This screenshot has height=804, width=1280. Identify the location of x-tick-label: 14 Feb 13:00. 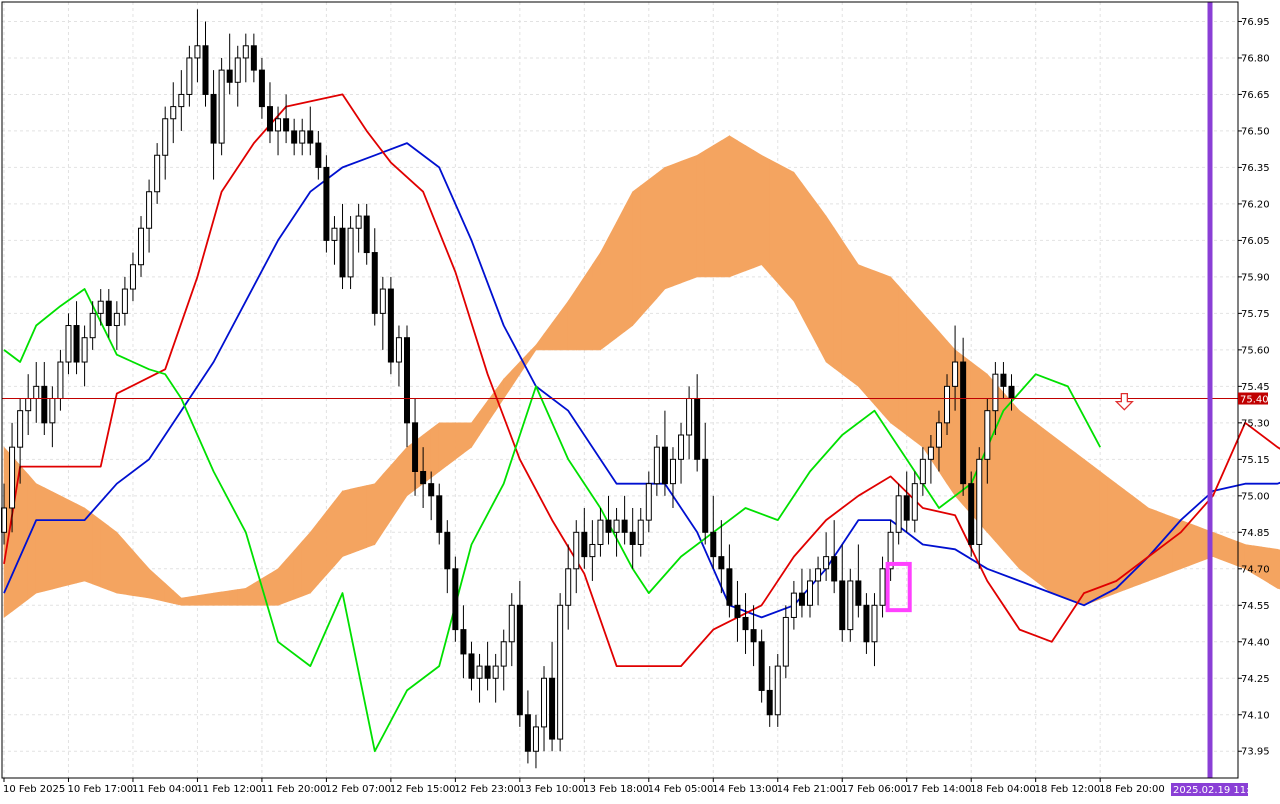
(745, 789).